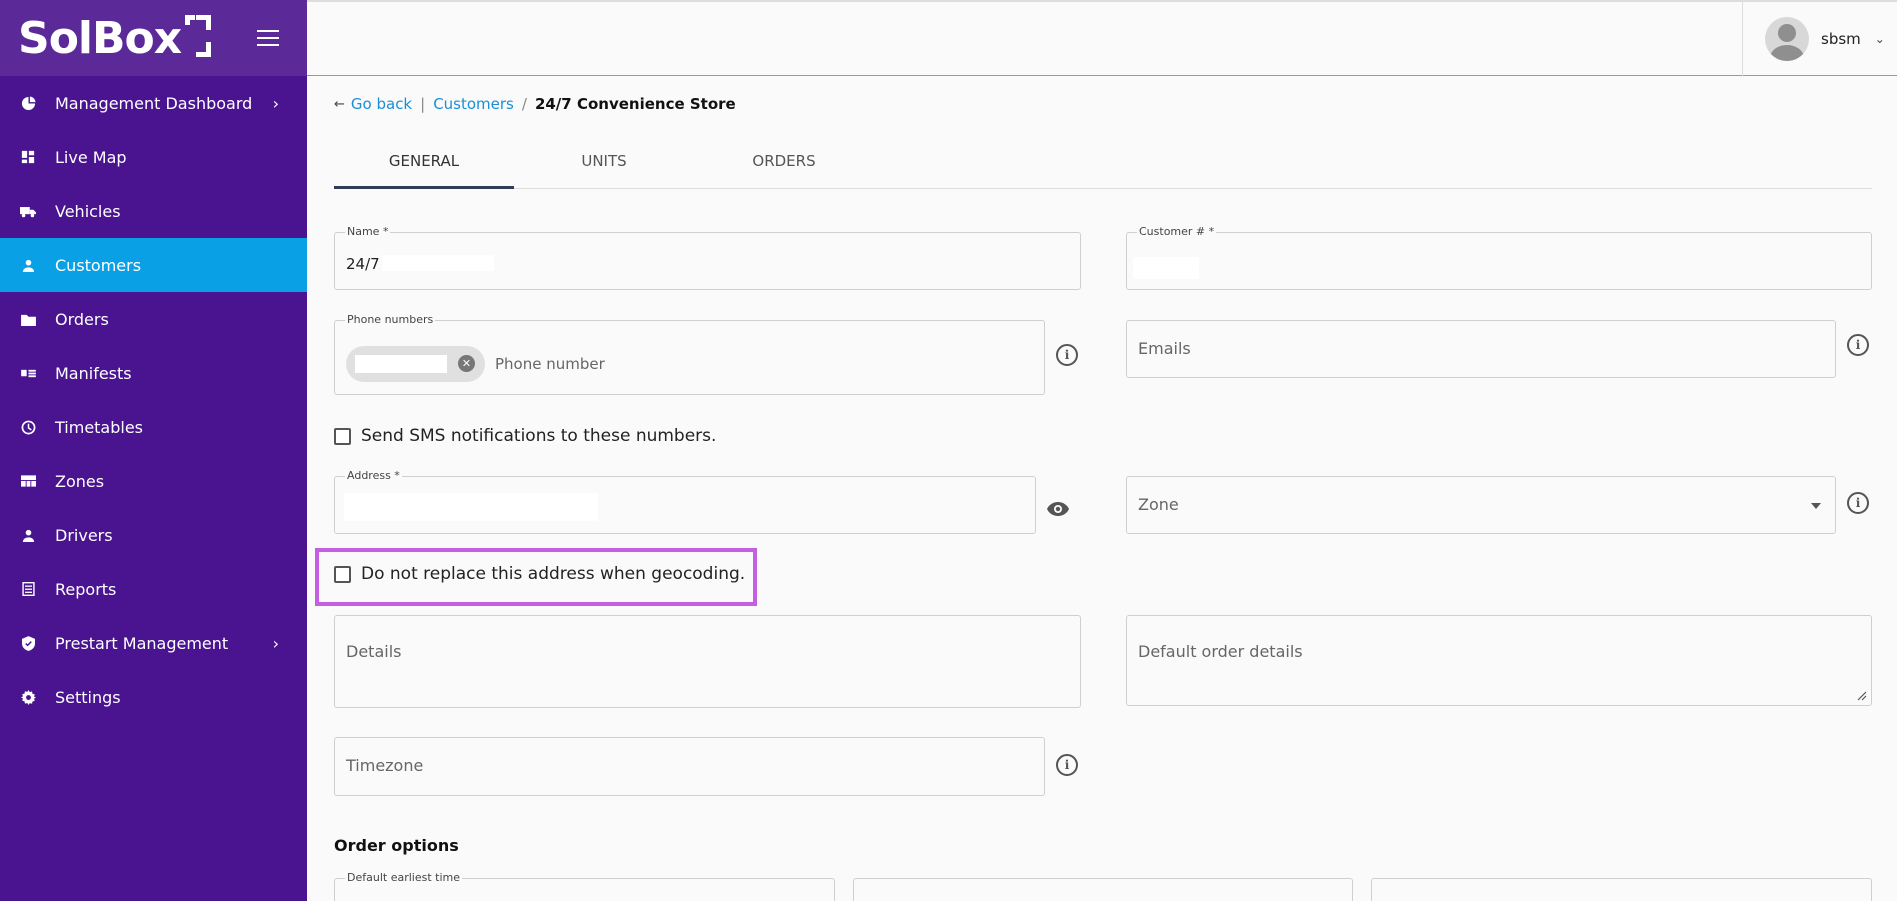 The image size is (1897, 901). What do you see at coordinates (342, 436) in the screenshot?
I see `sms-checkbox` at bounding box center [342, 436].